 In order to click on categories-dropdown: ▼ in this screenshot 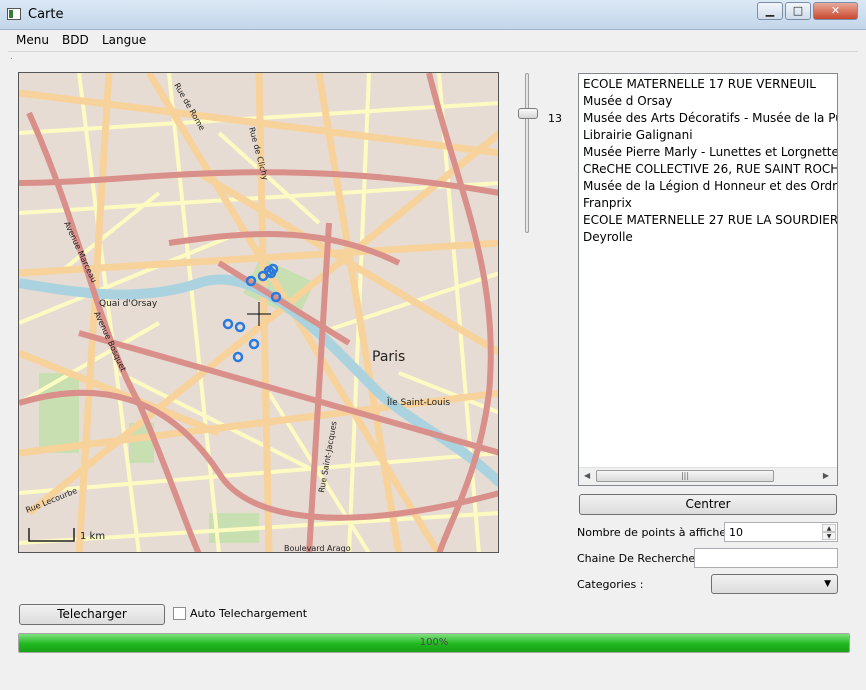, I will do `click(774, 584)`.